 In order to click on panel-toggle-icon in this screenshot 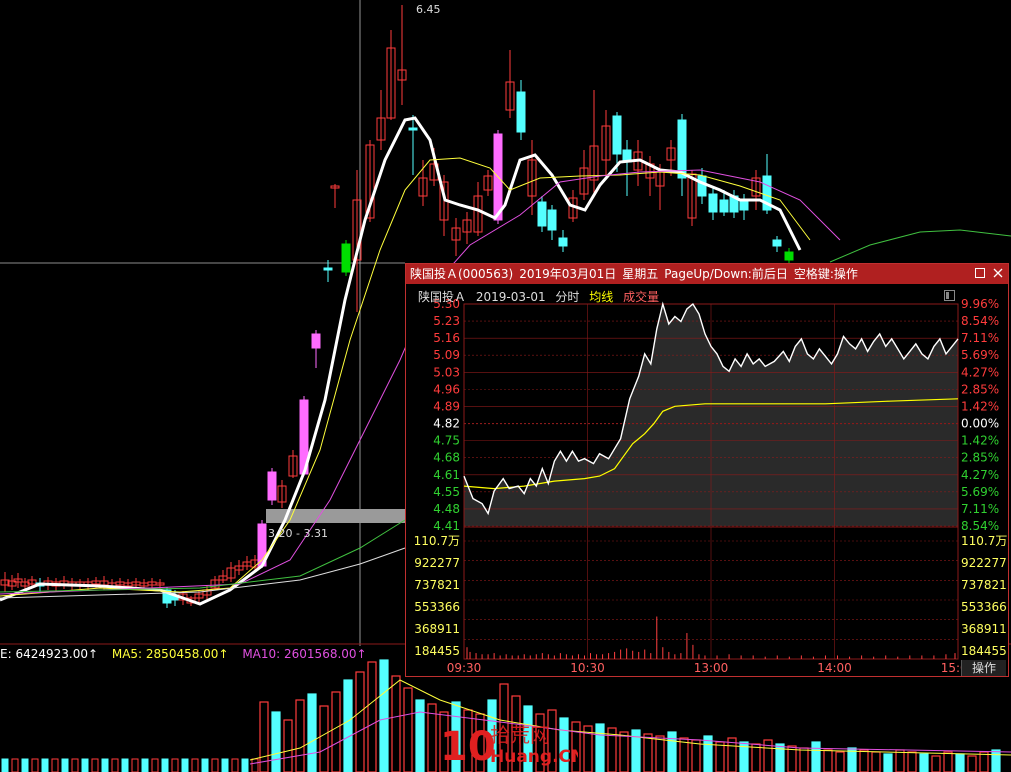, I will do `click(949, 295)`.